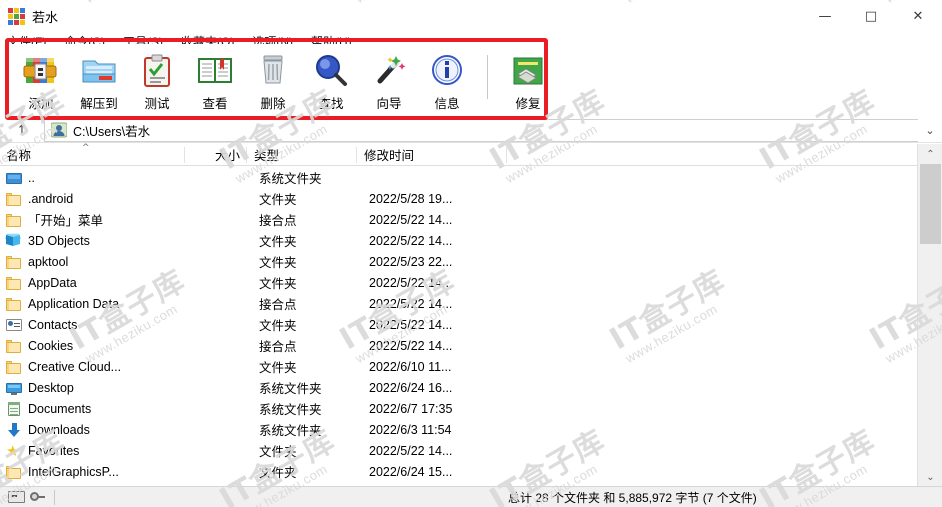  Describe the element at coordinates (389, 81) in the screenshot. I see `toolbar-wizard-button: 向导` at that location.